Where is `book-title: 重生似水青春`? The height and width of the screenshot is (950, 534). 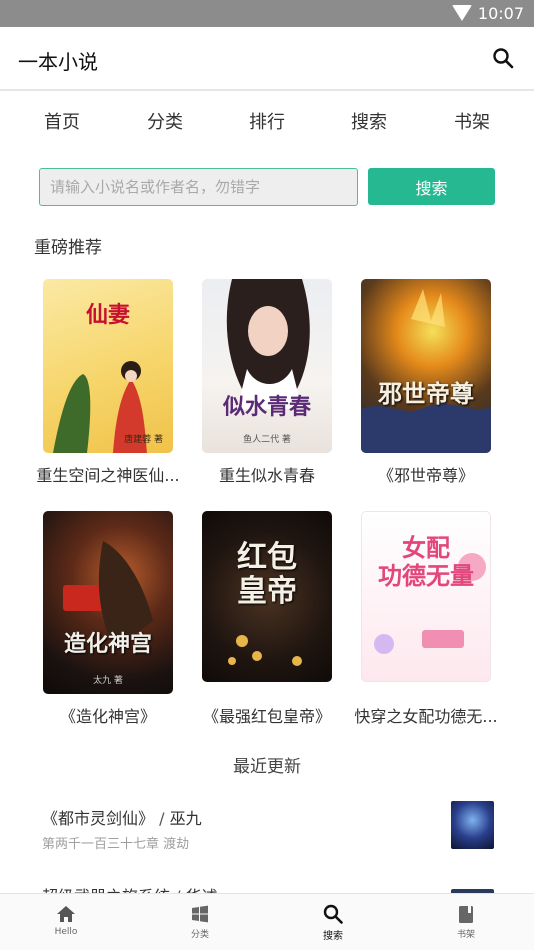 book-title: 重生似水青春 is located at coordinates (266, 475).